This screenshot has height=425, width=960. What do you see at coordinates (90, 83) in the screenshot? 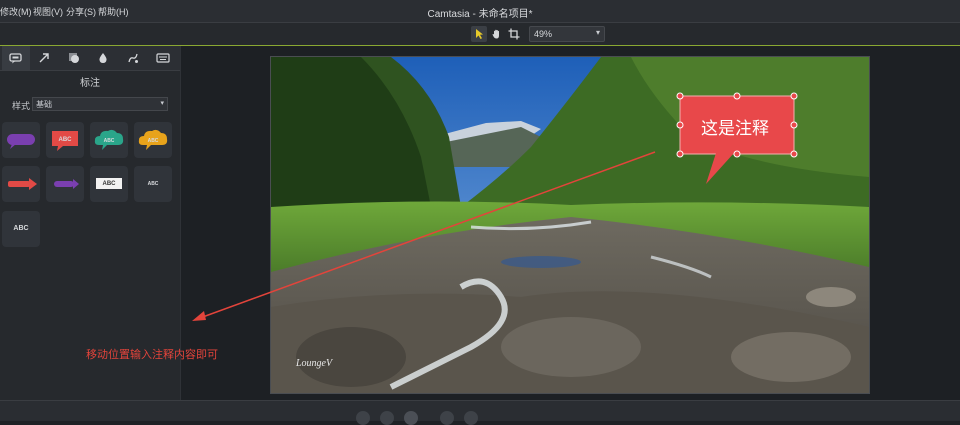
I see `panel-title: 标注` at bounding box center [90, 83].